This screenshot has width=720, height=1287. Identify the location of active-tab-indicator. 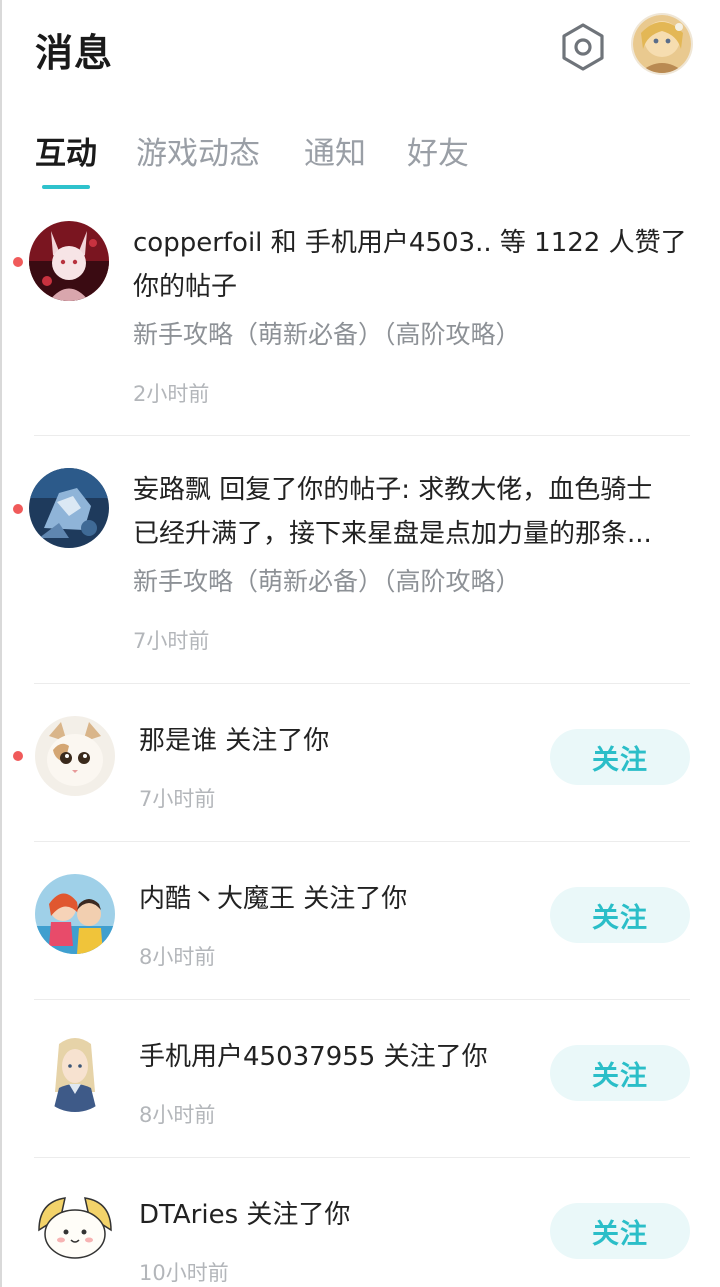
(66, 187).